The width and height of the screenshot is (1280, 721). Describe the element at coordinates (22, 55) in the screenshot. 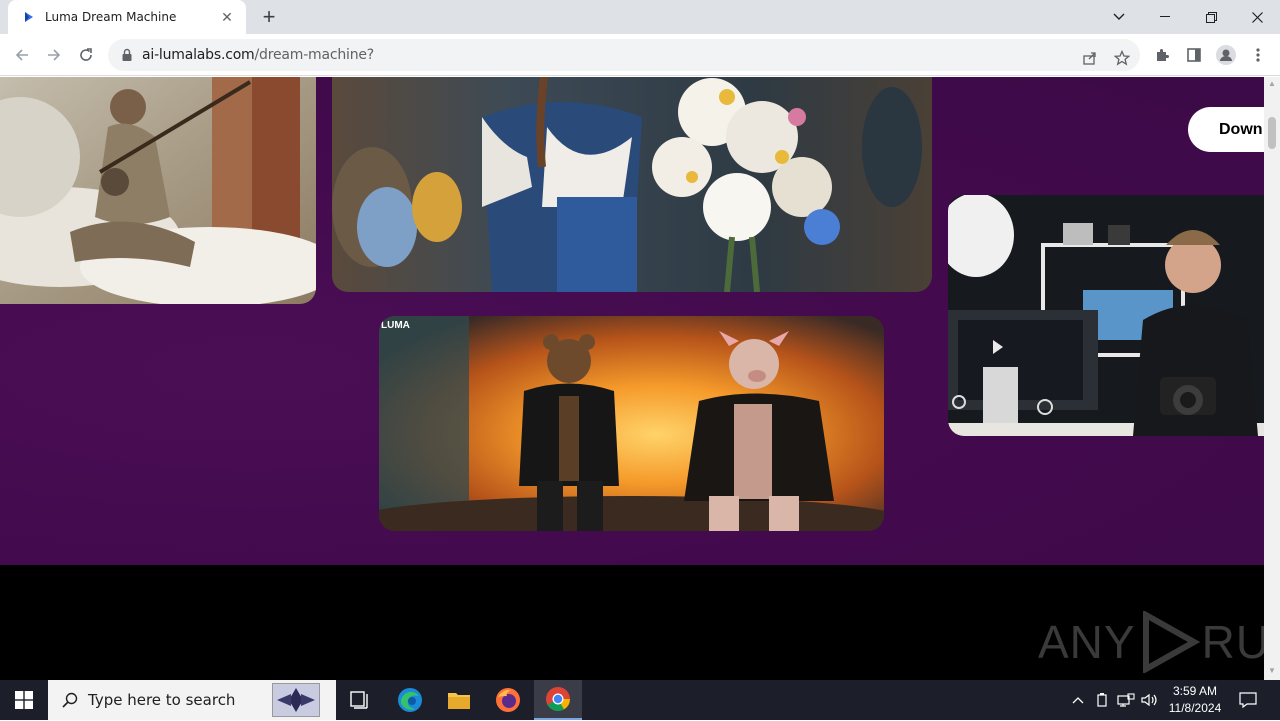

I see `back-button` at that location.